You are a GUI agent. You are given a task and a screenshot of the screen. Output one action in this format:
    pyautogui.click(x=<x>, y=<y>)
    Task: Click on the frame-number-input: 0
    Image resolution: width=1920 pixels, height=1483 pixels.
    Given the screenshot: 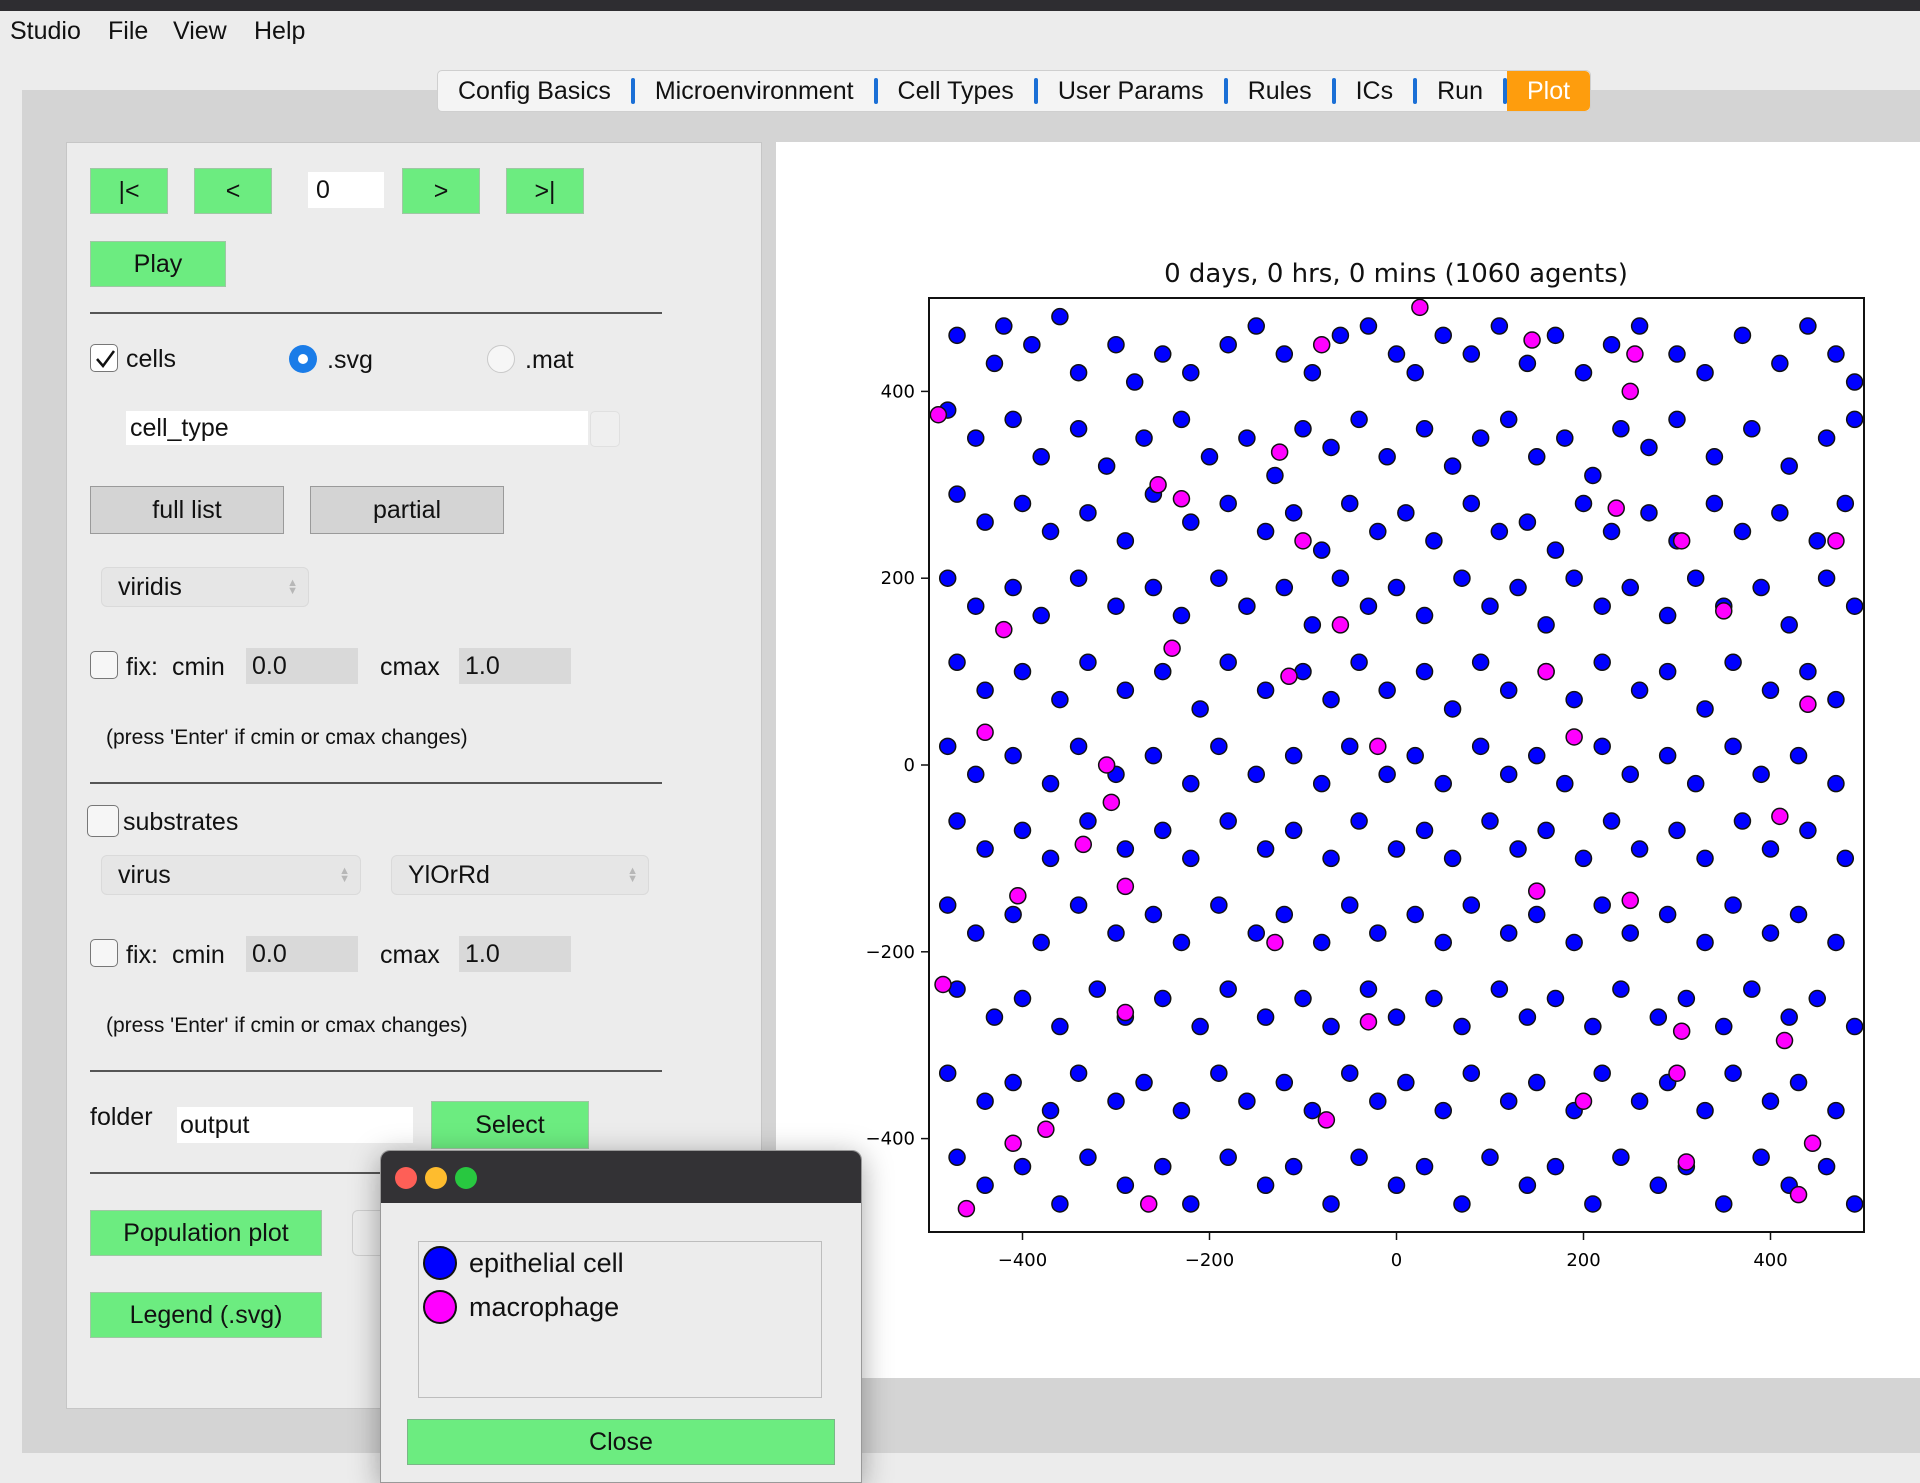 What is the action you would take?
    pyautogui.click(x=346, y=190)
    